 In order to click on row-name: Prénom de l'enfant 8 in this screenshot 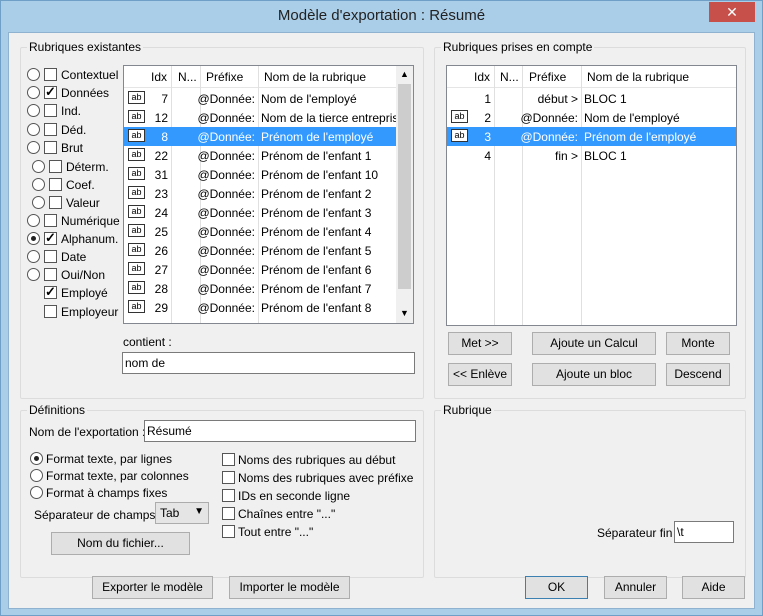, I will do `click(316, 308)`.